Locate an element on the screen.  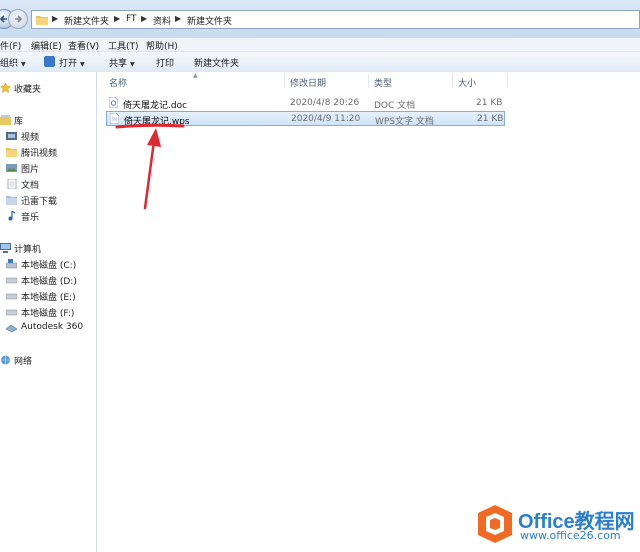
system-drive-icon is located at coordinates (11, 264).